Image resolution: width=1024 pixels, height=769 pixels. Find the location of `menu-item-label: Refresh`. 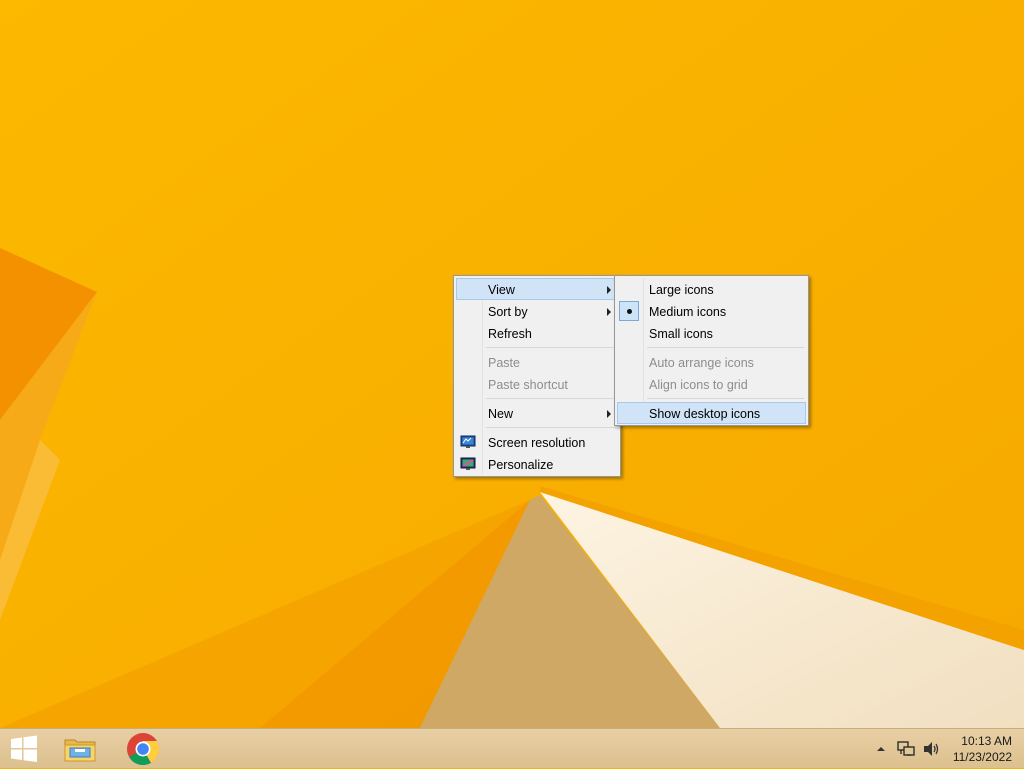

menu-item-label: Refresh is located at coordinates (510, 334).